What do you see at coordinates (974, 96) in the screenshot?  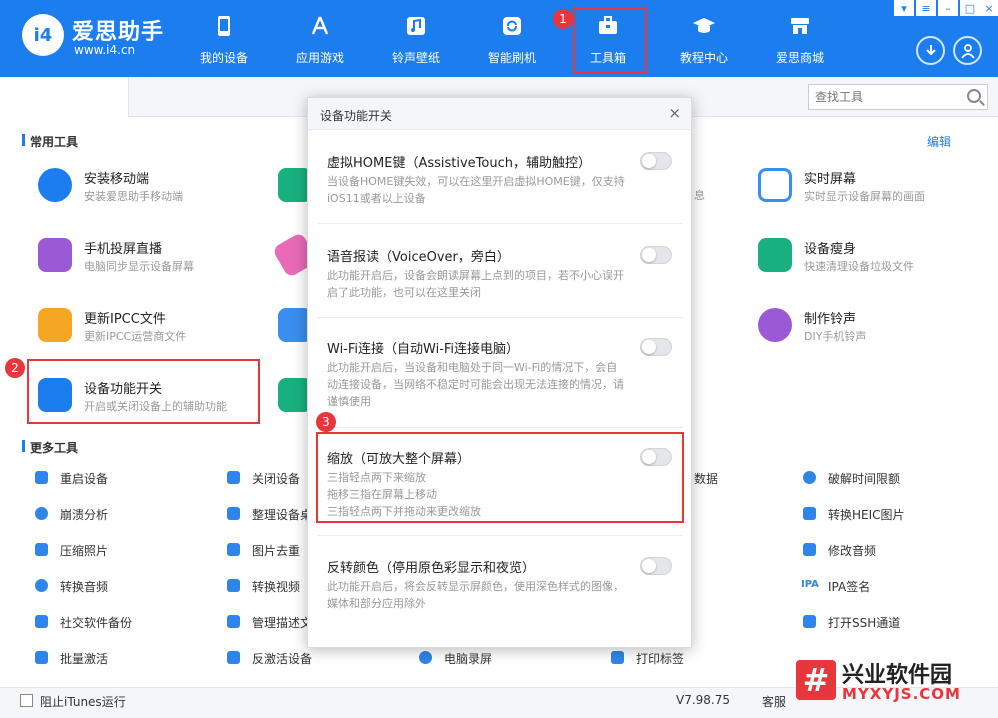 I see `search-icon` at bounding box center [974, 96].